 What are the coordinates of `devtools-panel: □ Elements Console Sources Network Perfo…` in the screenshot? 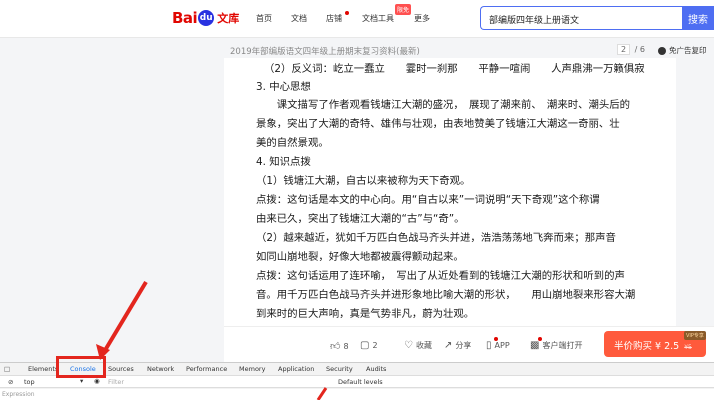 It's located at (357, 381).